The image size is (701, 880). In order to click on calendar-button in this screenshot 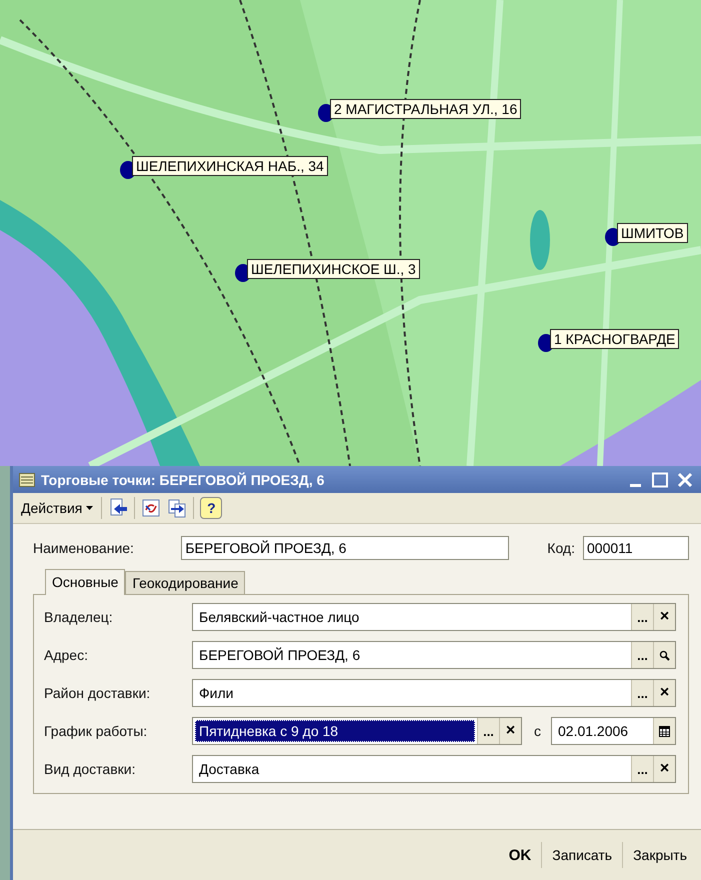, I will do `click(664, 731)`.